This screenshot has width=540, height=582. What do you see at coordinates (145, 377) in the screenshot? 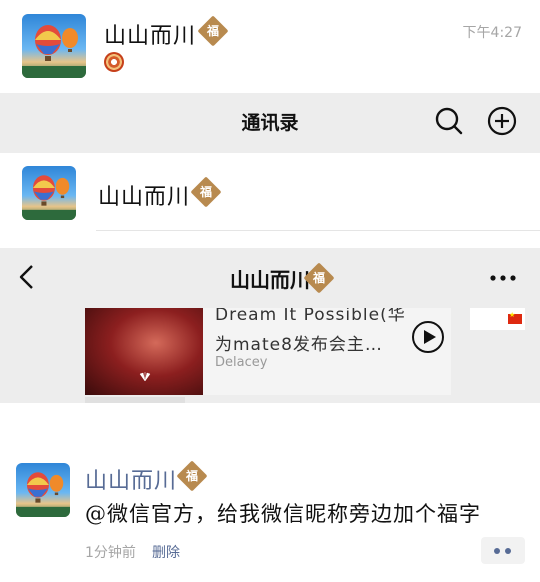
I see `huawei-logo-icon` at bounding box center [145, 377].